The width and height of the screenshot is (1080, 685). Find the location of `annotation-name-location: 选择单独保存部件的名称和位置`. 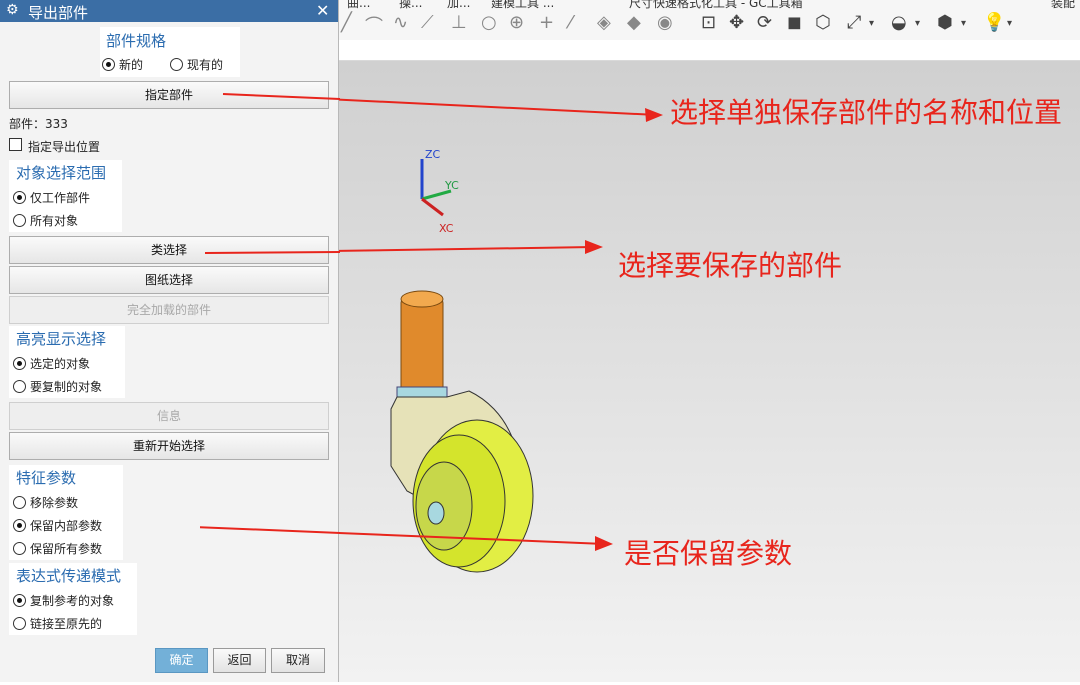

annotation-name-location: 选择单独保存部件的名称和位置 is located at coordinates (866, 112).